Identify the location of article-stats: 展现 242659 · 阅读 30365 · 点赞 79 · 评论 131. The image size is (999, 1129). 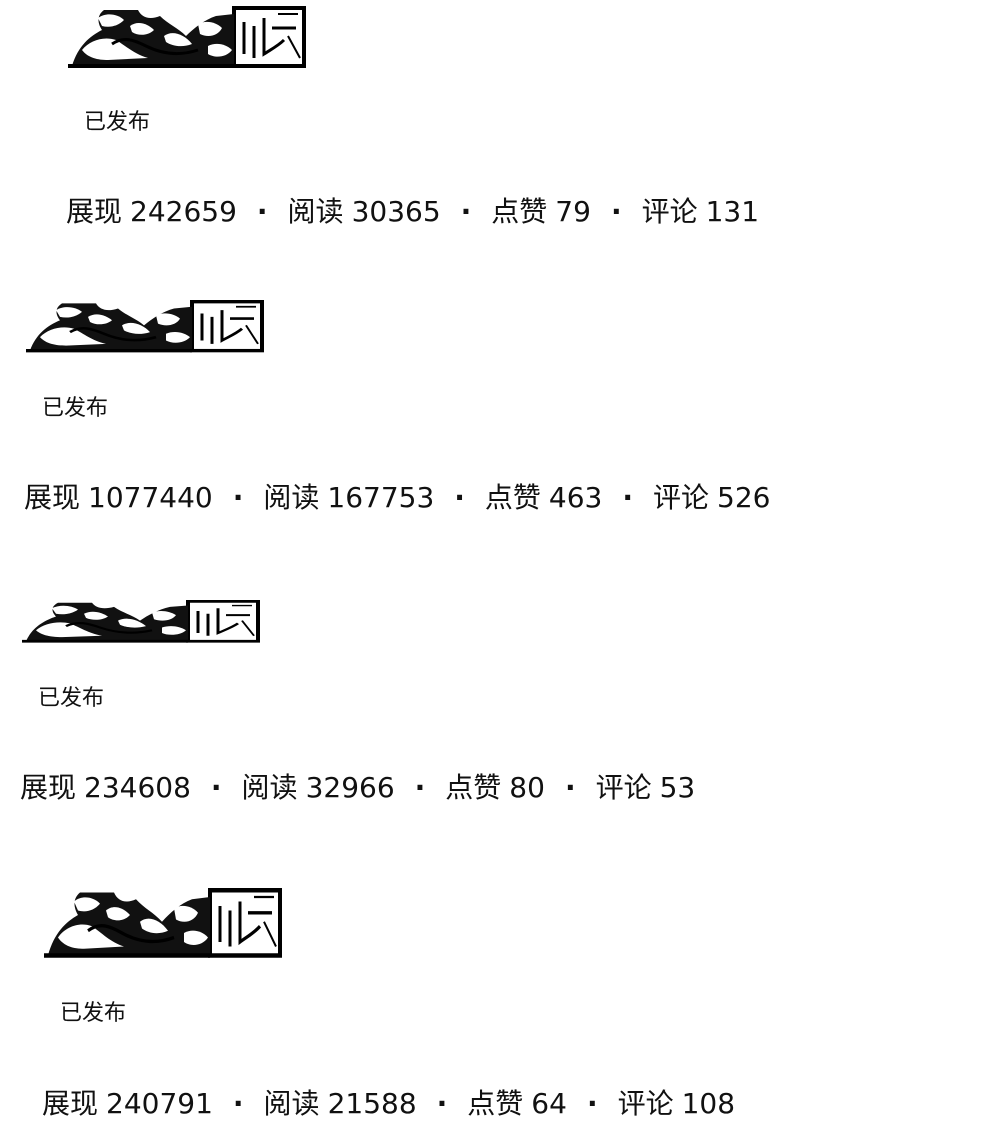
(412, 212).